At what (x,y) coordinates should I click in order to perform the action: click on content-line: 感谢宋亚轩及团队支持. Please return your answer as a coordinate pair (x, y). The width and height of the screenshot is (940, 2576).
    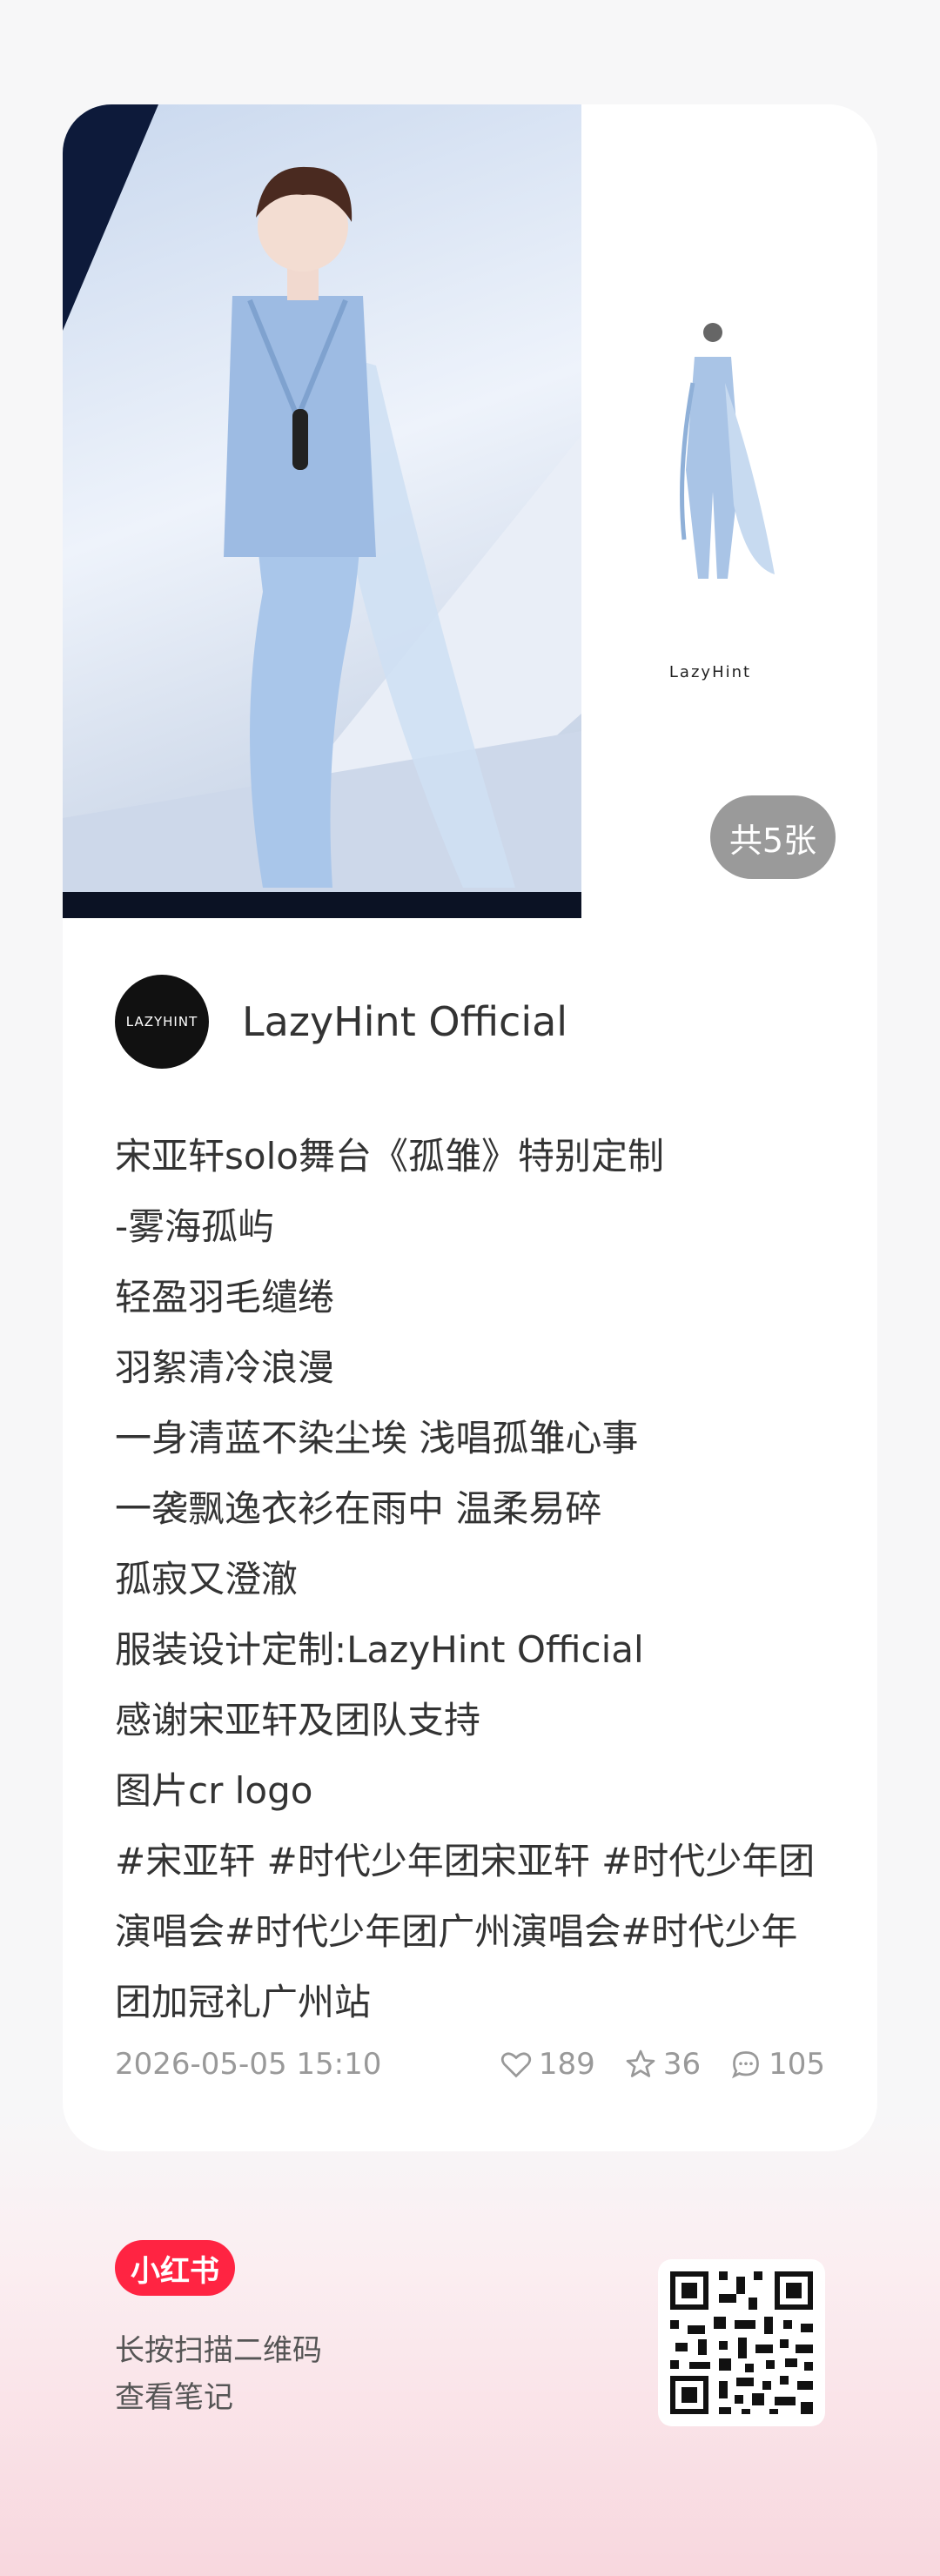
    Looking at the image, I should click on (298, 1720).